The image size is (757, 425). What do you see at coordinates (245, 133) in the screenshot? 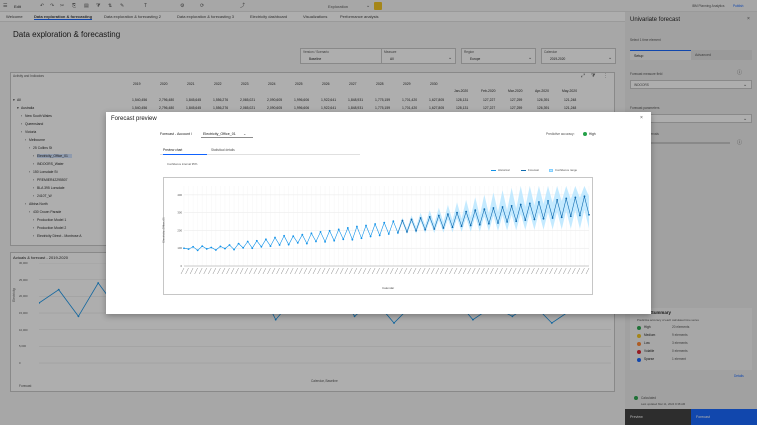
I see `chevron-down-icon: ⌄` at bounding box center [245, 133].